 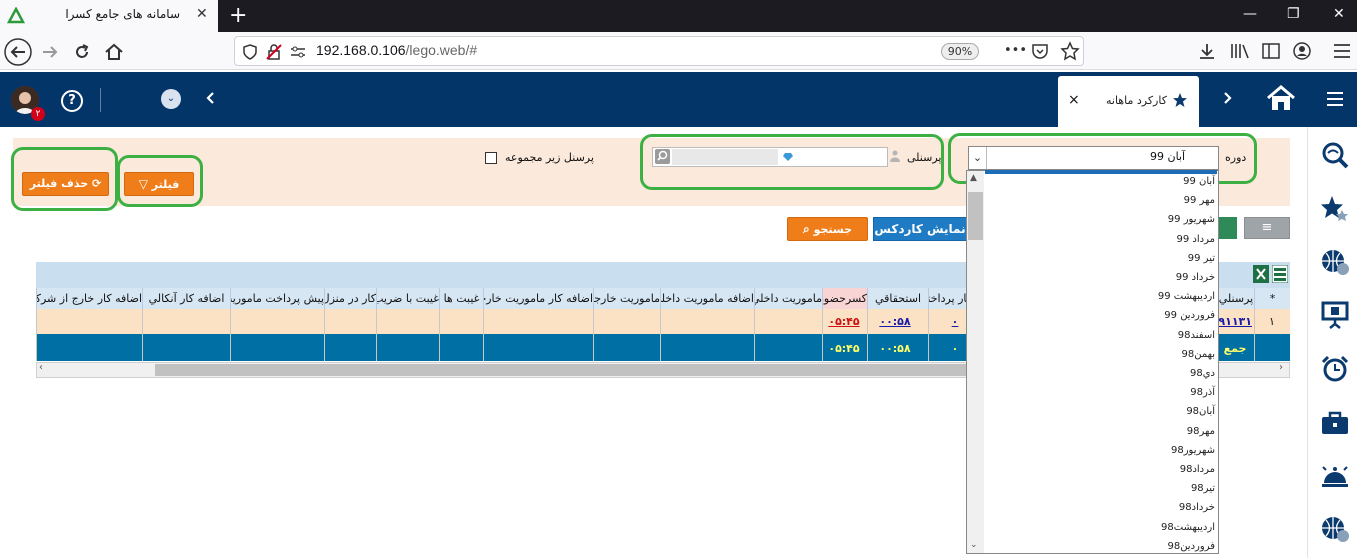 What do you see at coordinates (973, 178) in the screenshot?
I see `dropdown-scroll-up-icon: ▲` at bounding box center [973, 178].